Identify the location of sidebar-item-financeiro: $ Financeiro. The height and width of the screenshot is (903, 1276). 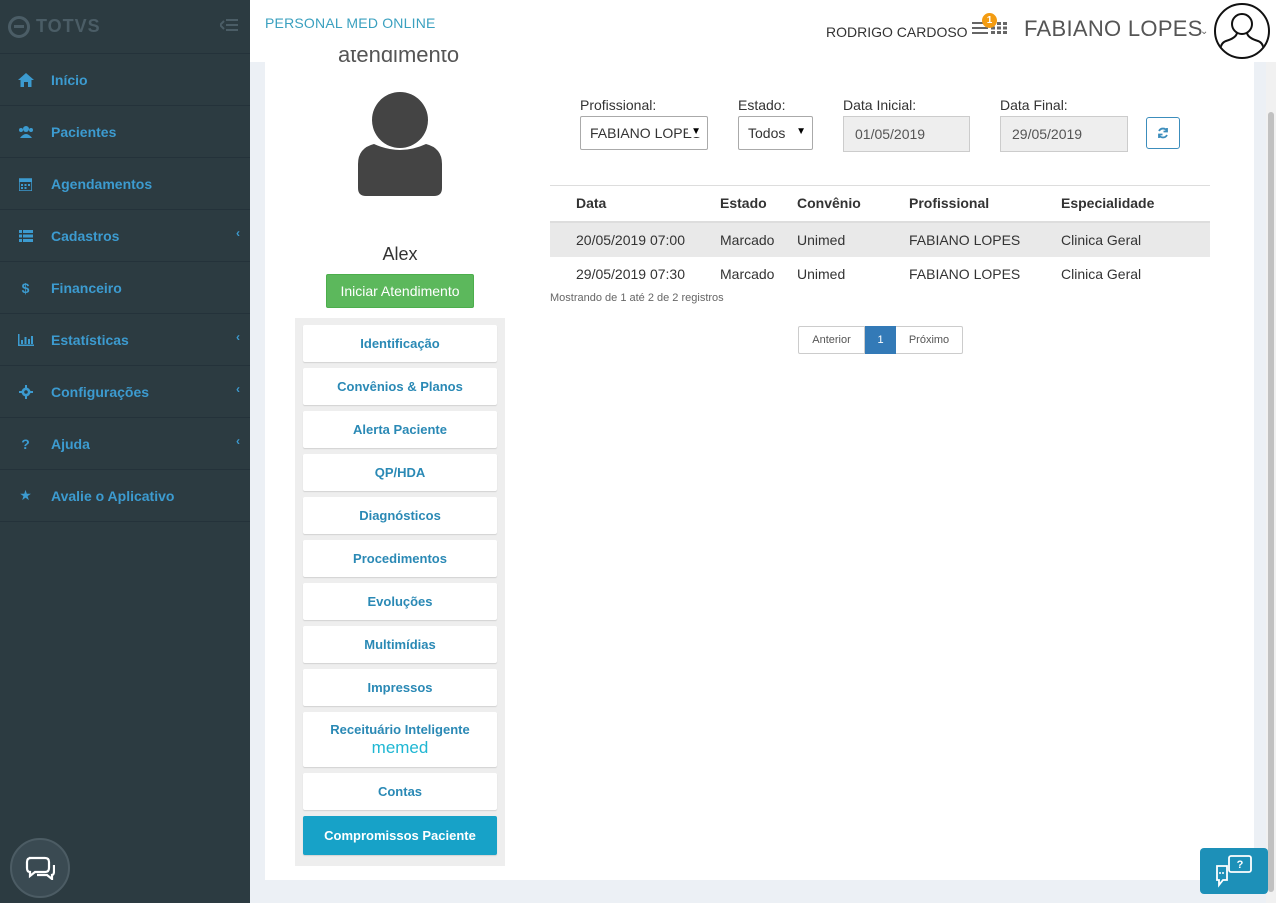
(125, 288).